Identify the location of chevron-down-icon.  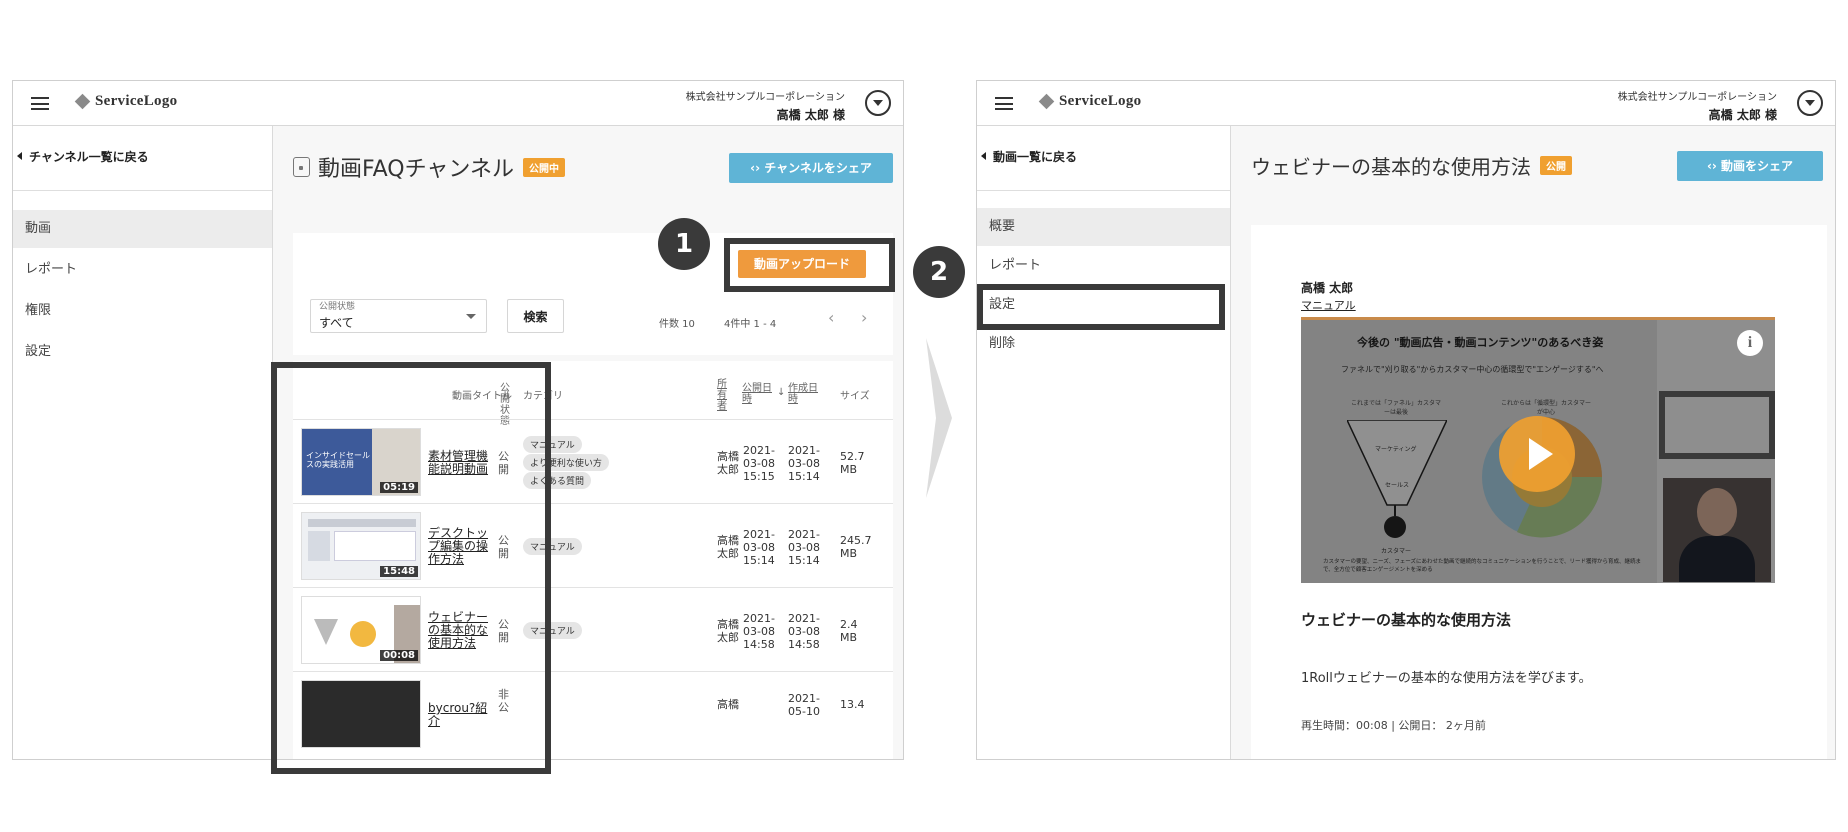
(471, 316).